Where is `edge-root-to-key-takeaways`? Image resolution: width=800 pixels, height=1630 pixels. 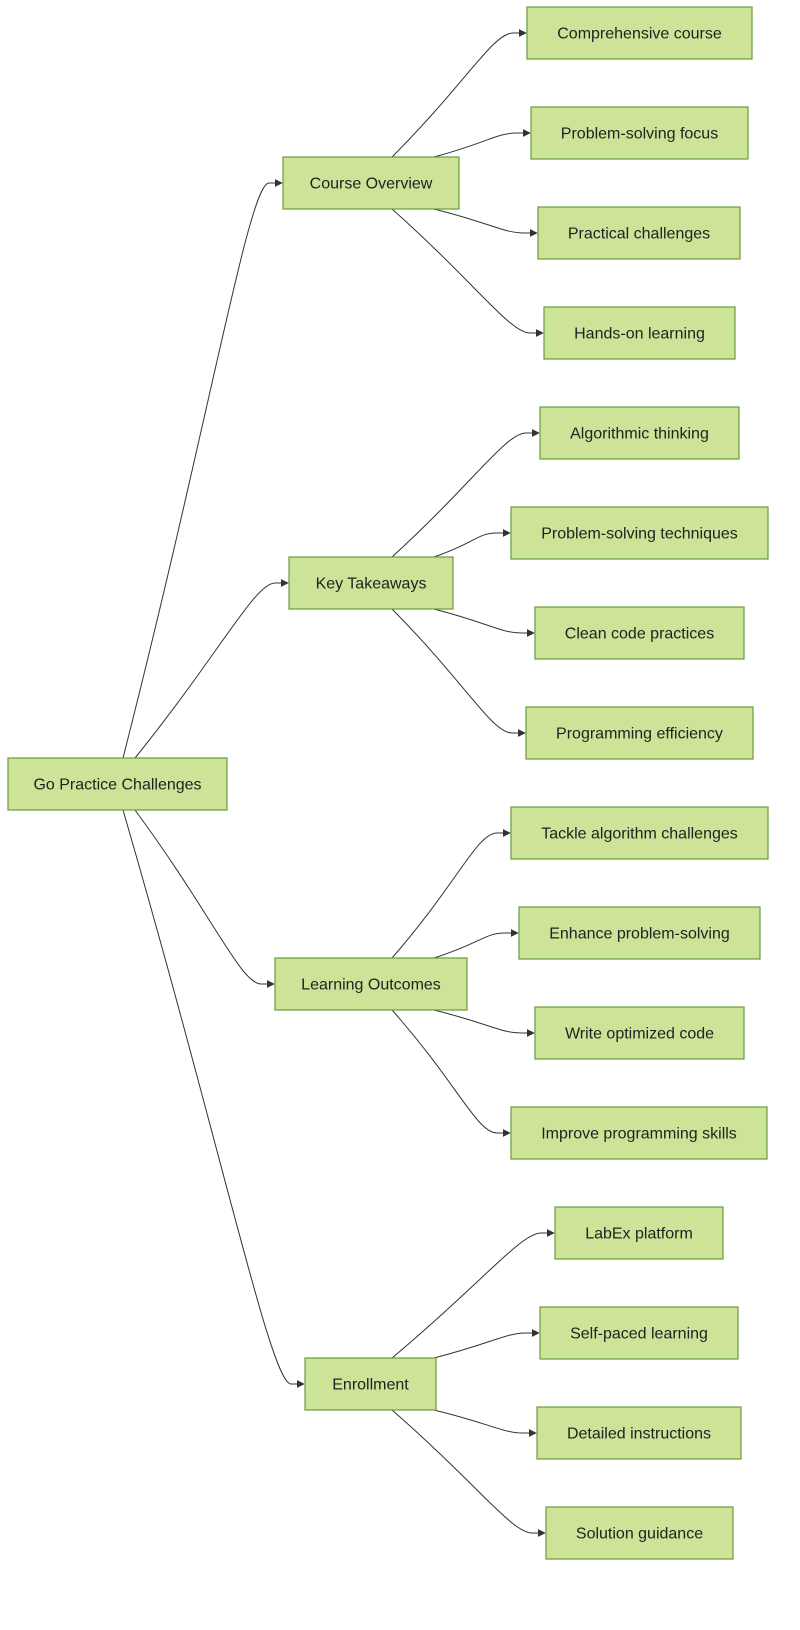 edge-root-to-key-takeaways is located at coordinates (211, 669).